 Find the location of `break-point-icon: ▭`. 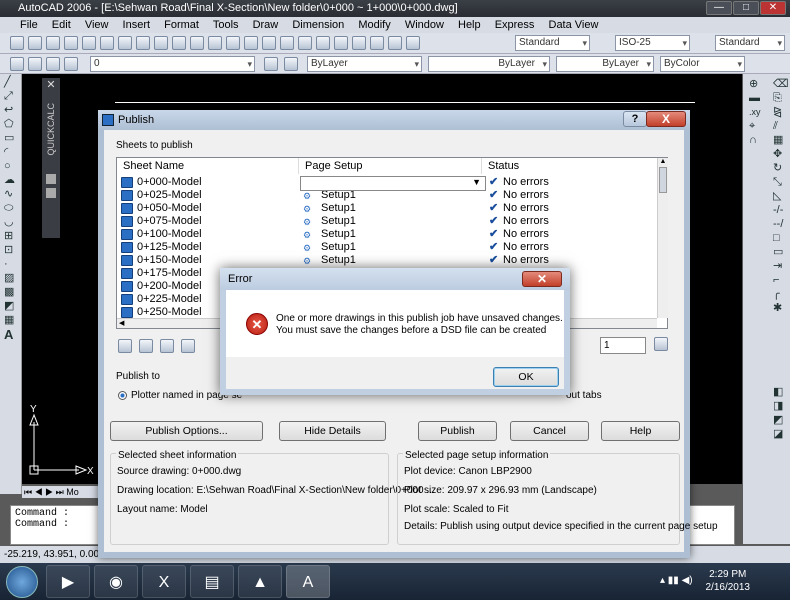

break-point-icon: ▭ is located at coordinates (780, 252).